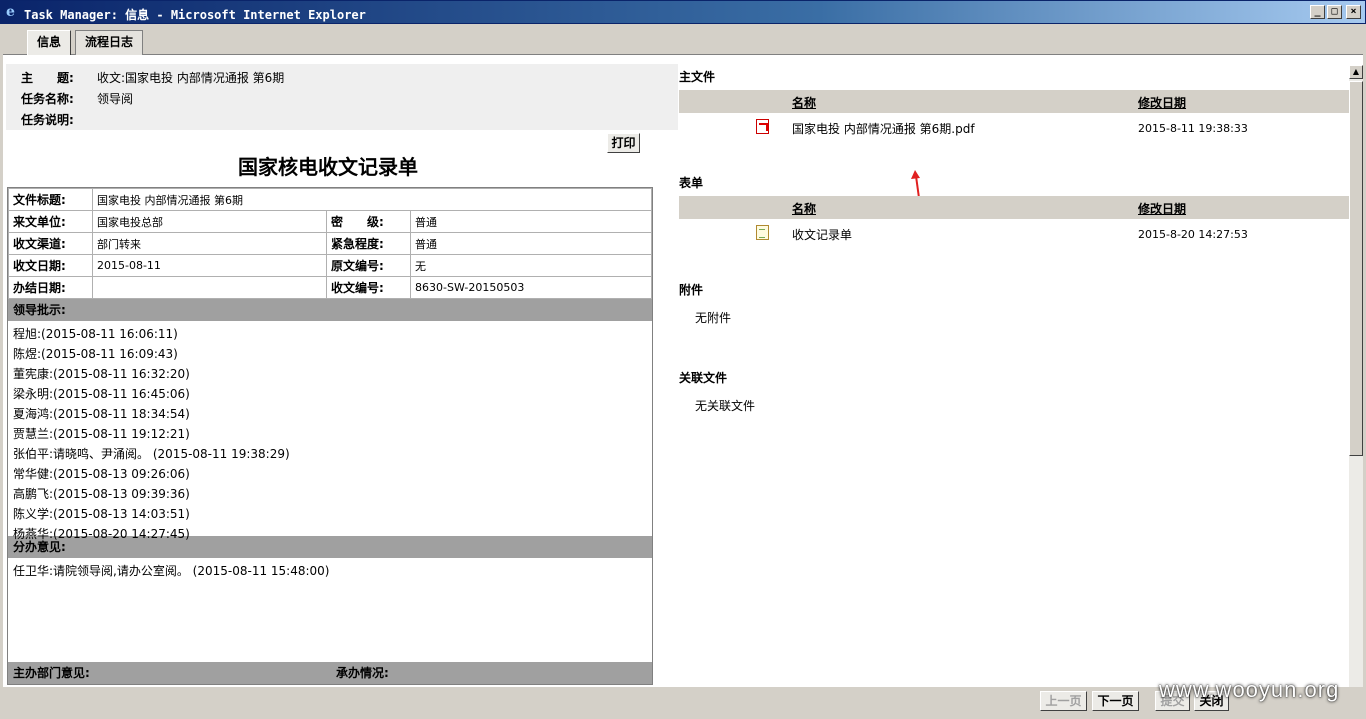 The height and width of the screenshot is (719, 1366). I want to click on main-file-col-date: 修改日期, so click(1162, 102).